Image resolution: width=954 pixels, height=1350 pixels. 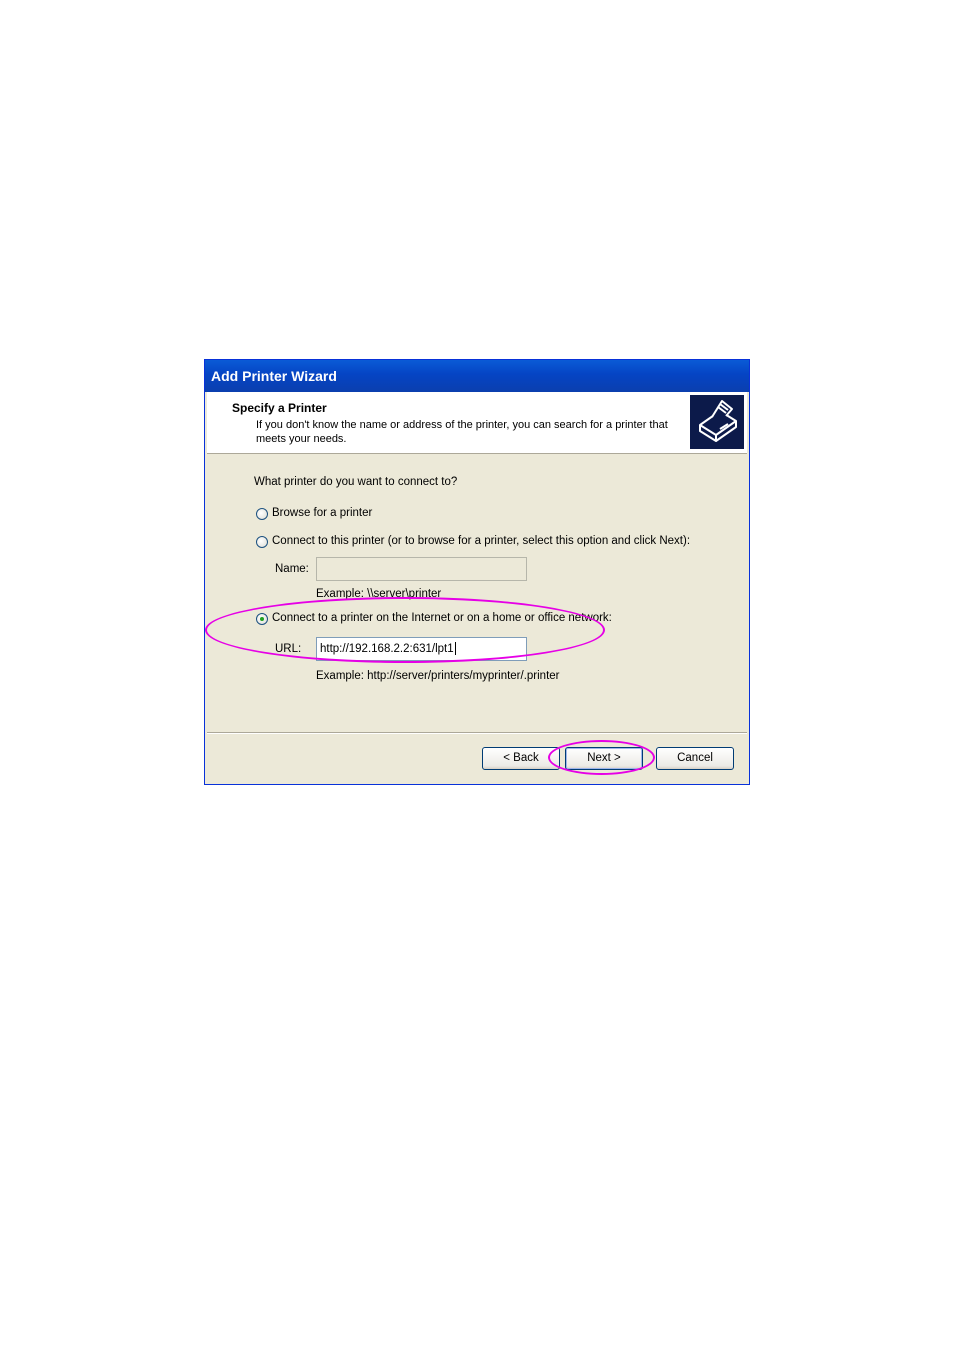 I want to click on radio-browse-printer, so click(x=262, y=514).